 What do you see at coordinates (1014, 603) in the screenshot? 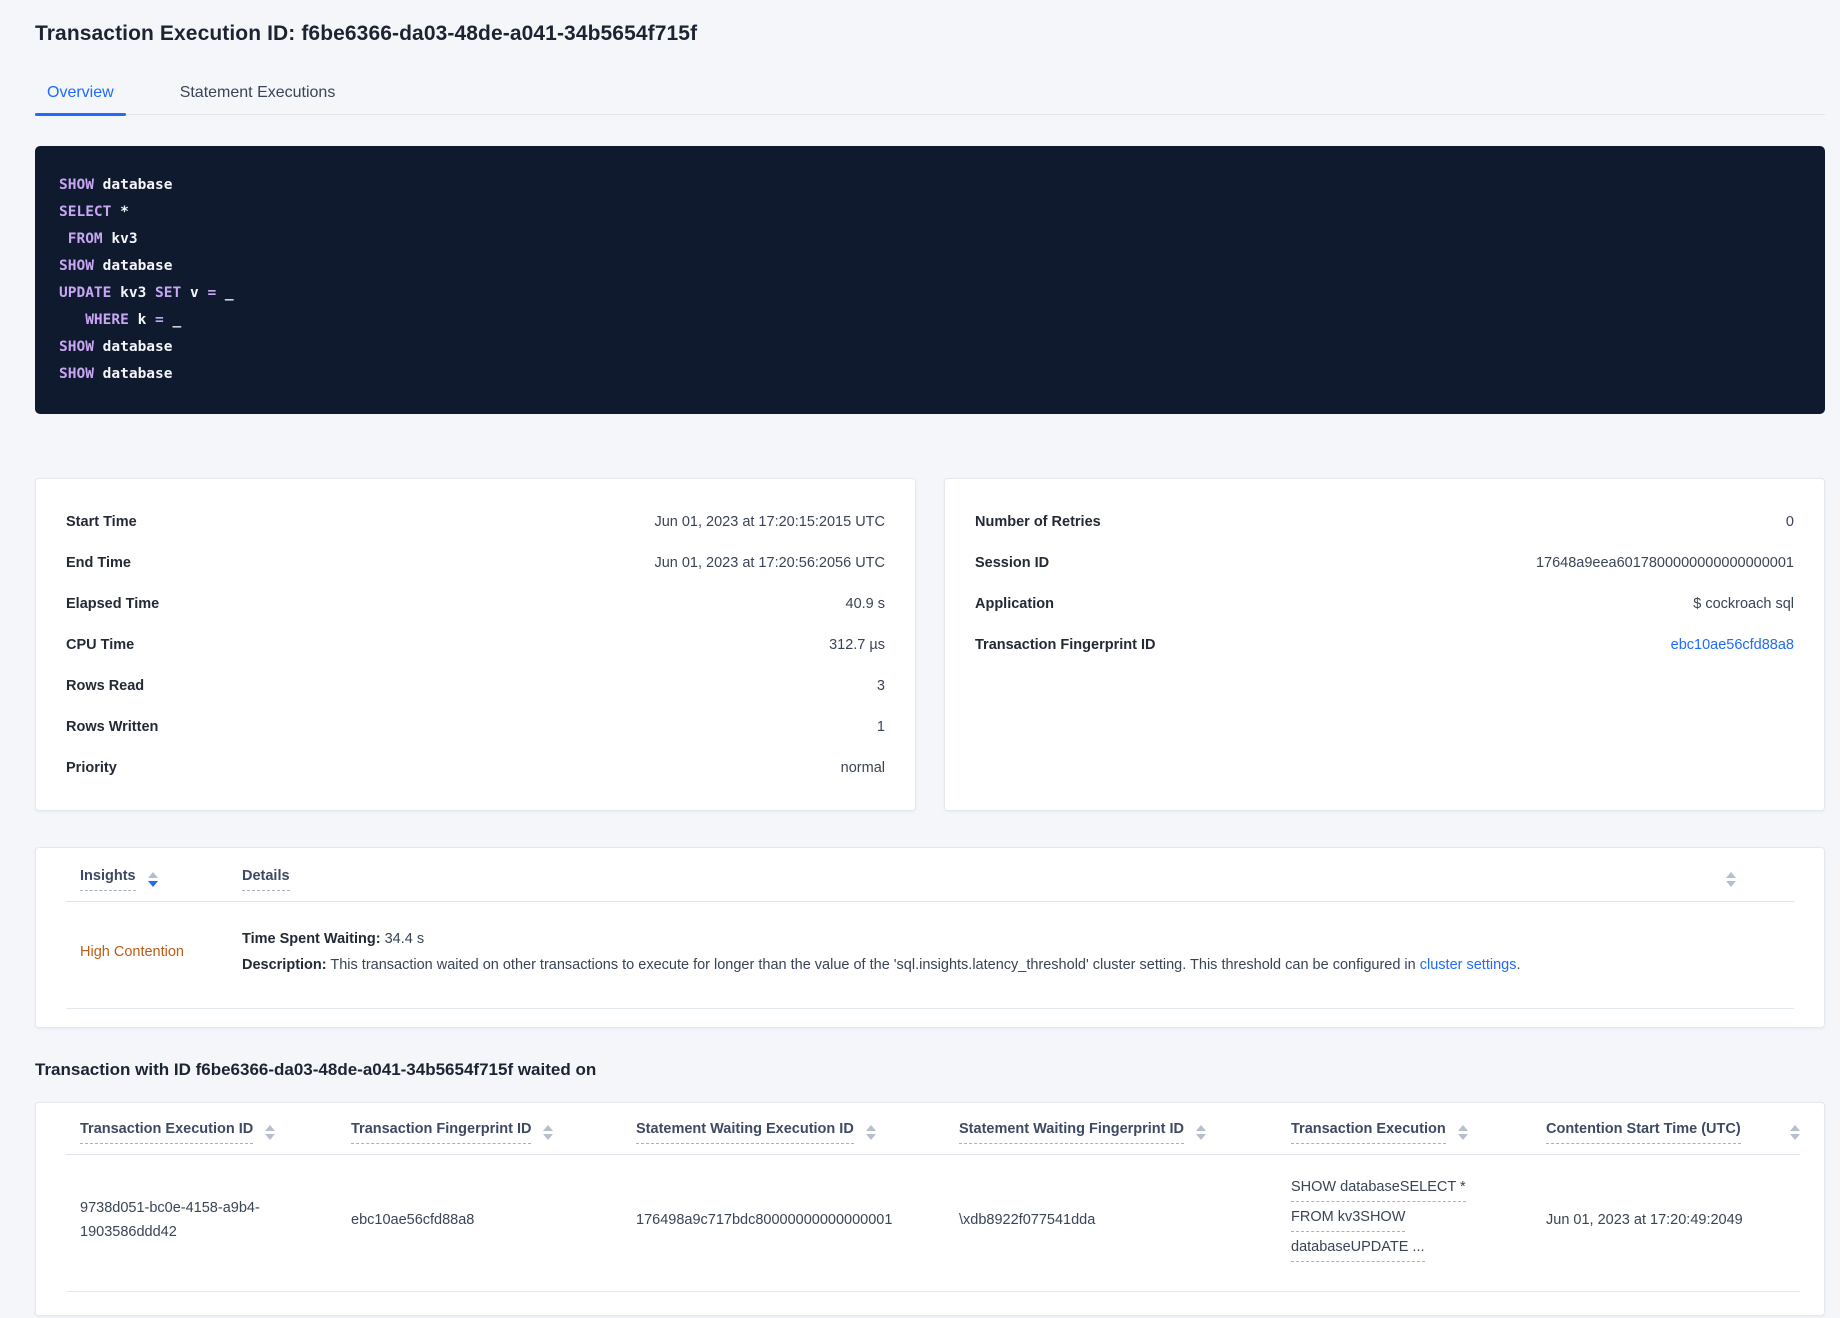
I see `row-label: Application` at bounding box center [1014, 603].